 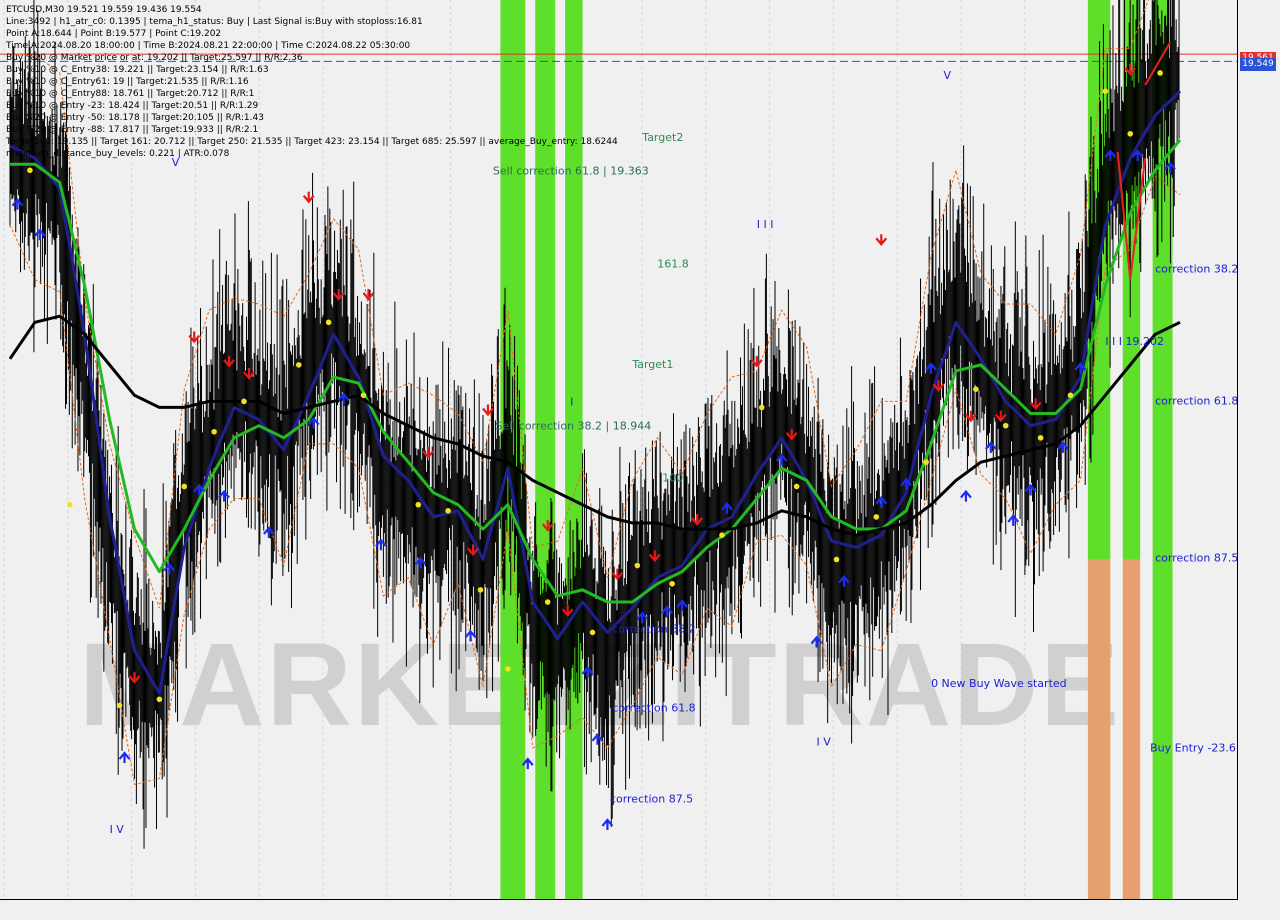 I want to click on chart-annotation: I, so click(x=571, y=402).